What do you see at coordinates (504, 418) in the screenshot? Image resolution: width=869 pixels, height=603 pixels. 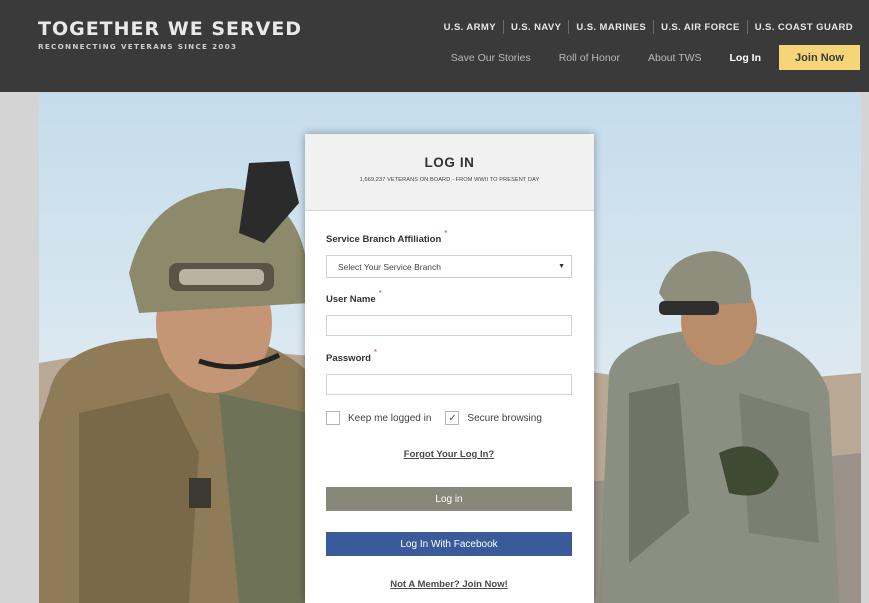 I see `secure-browsing-label: Secure browsing` at bounding box center [504, 418].